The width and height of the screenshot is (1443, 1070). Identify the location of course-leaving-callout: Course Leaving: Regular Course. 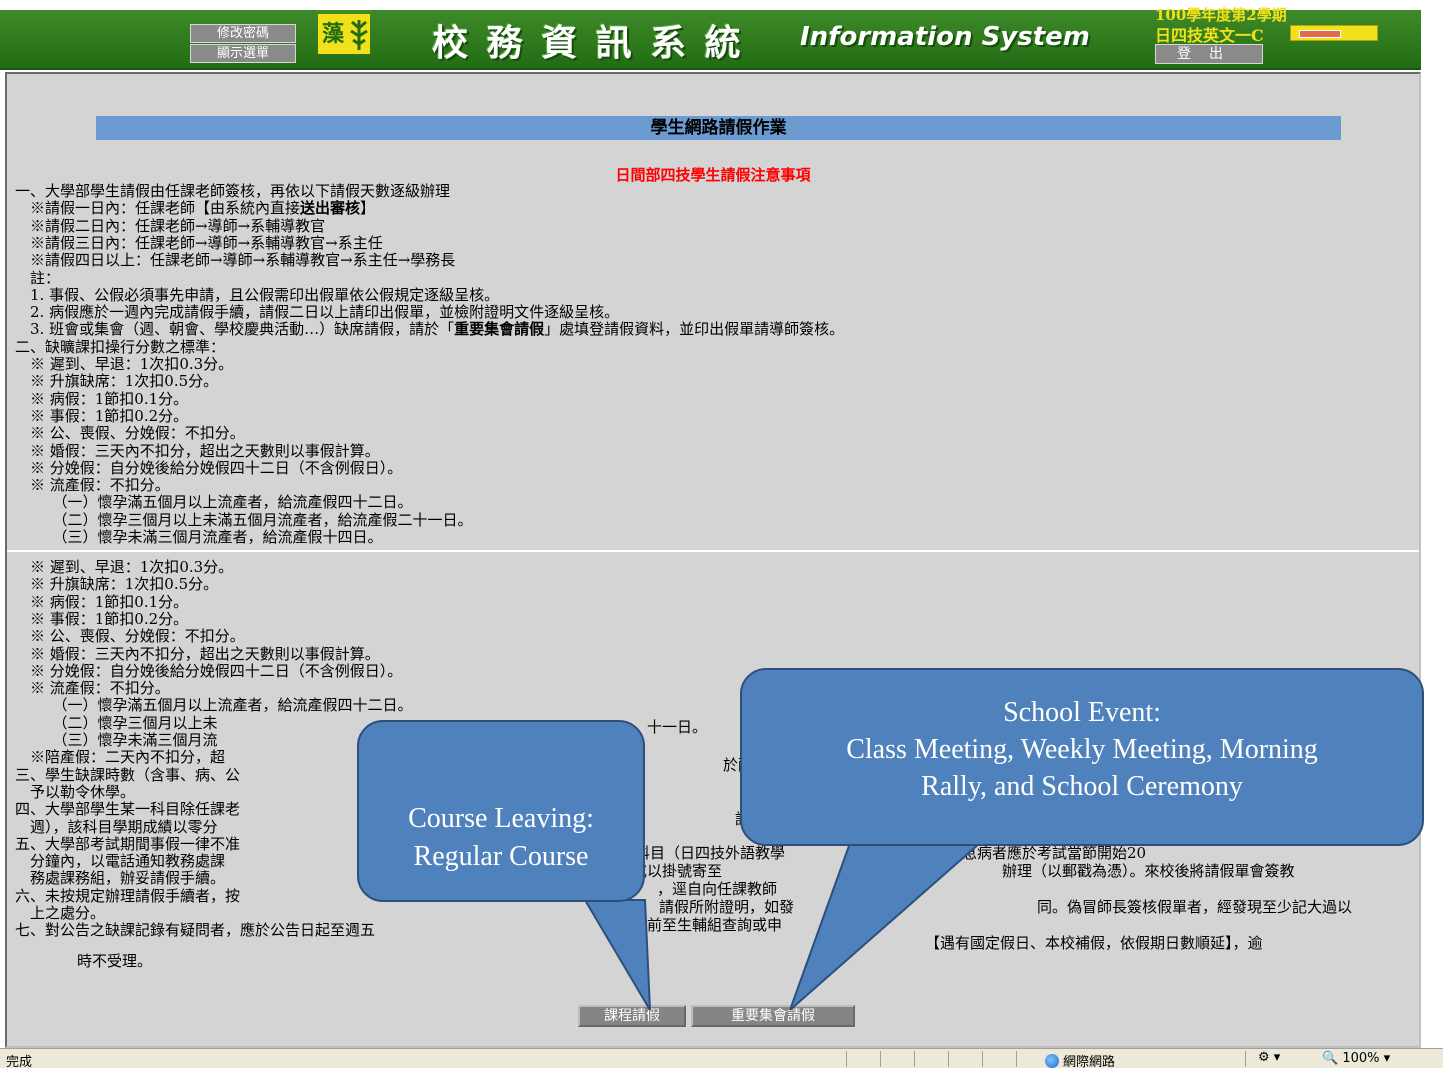
(501, 811).